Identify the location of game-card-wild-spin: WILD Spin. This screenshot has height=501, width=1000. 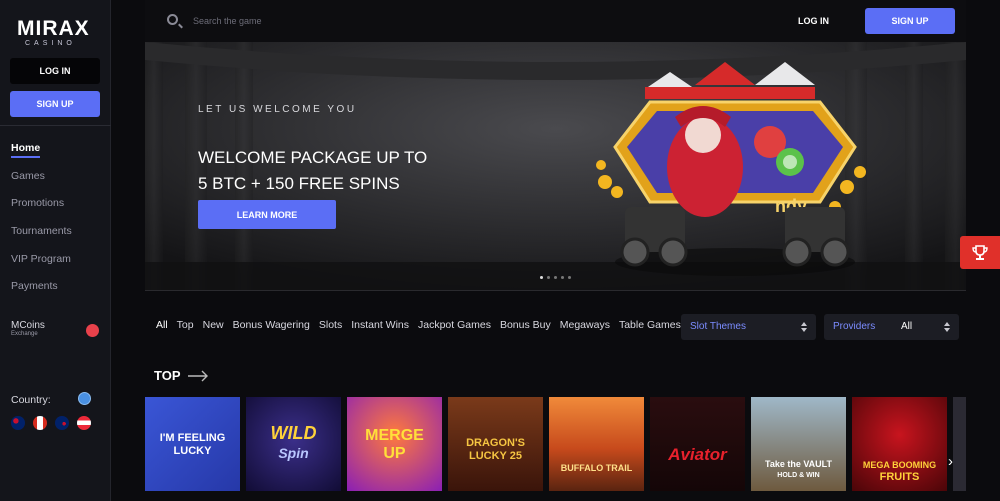
(293, 444).